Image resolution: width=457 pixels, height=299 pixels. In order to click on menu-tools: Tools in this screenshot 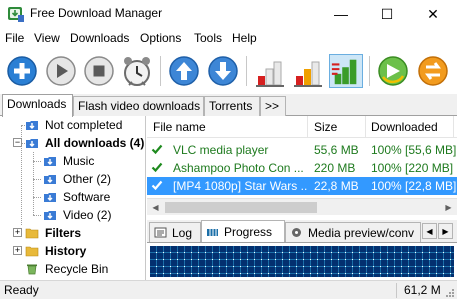, I will do `click(208, 38)`.